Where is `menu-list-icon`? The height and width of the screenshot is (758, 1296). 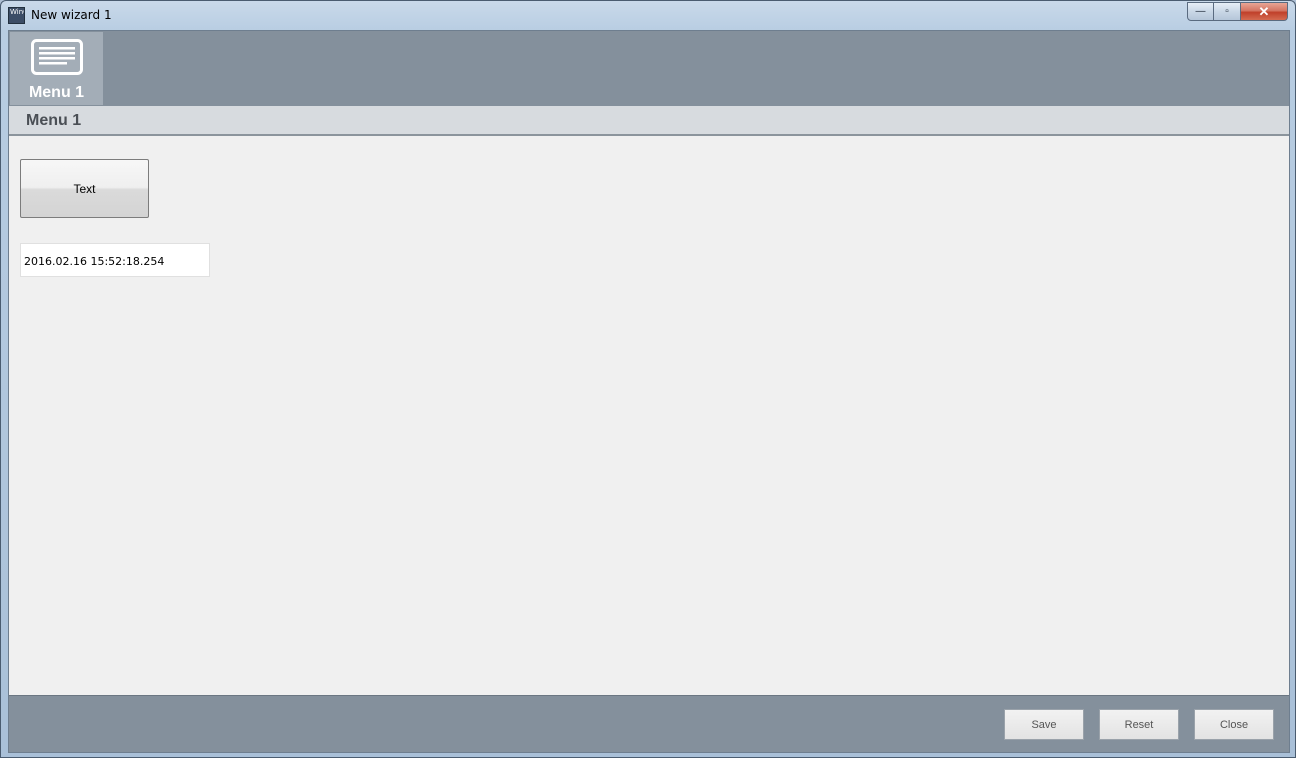 menu-list-icon is located at coordinates (56, 57).